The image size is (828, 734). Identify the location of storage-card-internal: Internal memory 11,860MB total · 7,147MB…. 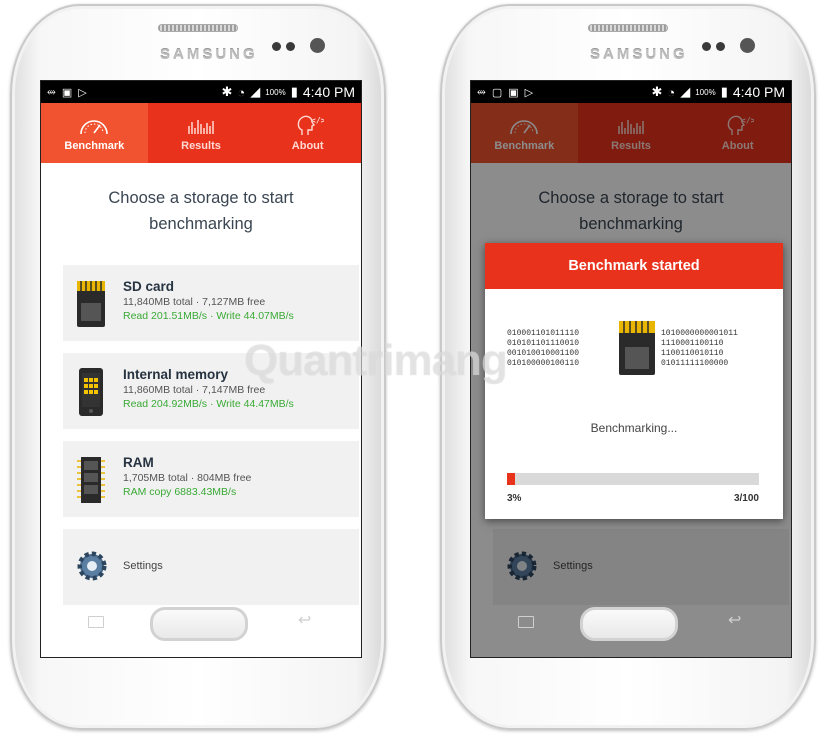
(211, 391).